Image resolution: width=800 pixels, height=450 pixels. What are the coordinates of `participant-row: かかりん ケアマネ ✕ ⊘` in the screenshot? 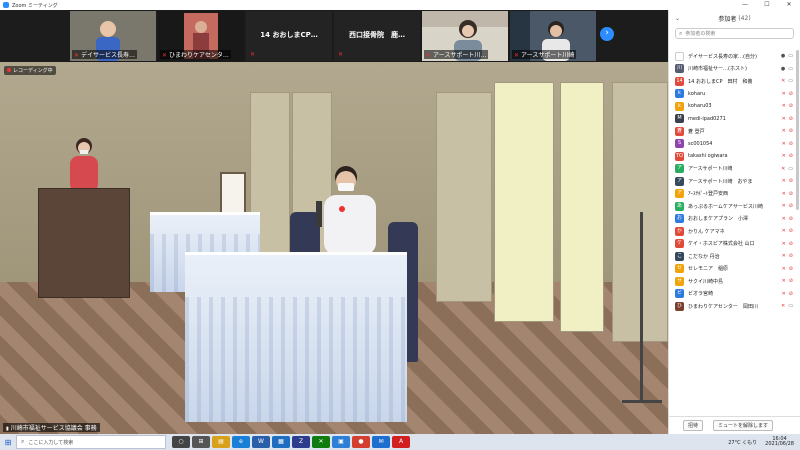 It's located at (733, 231).